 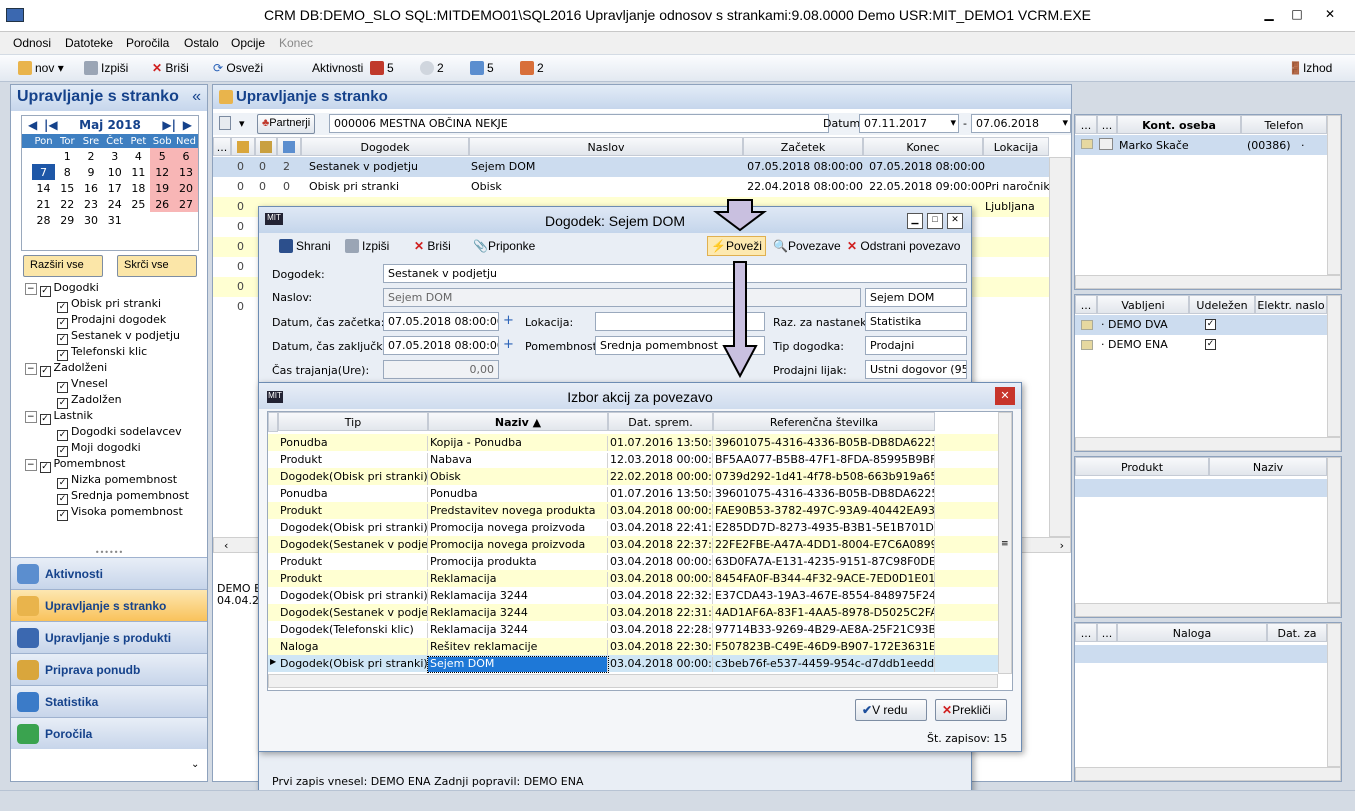 What do you see at coordinates (1334, 366) in the screenshot?
I see `invited-vscrollbar` at bounding box center [1334, 366].